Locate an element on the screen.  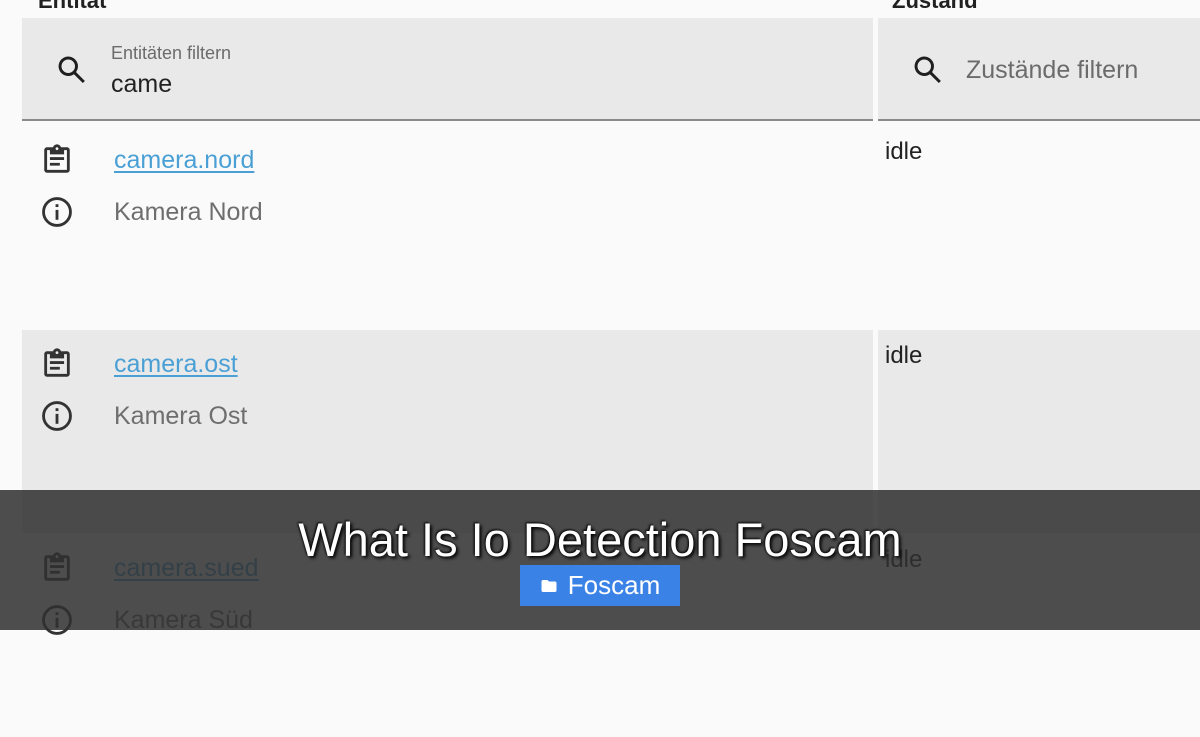
caption-title: What Is Io Detection Foscam is located at coordinates (600, 539).